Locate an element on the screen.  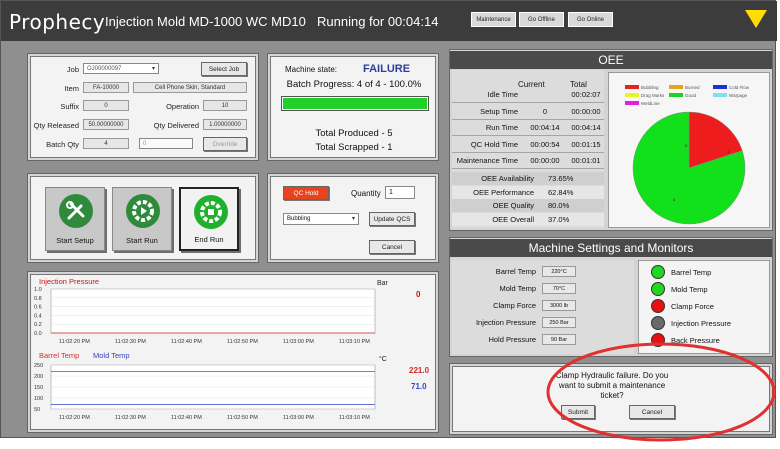
end-run-label: End Run is located at coordinates (209, 239).